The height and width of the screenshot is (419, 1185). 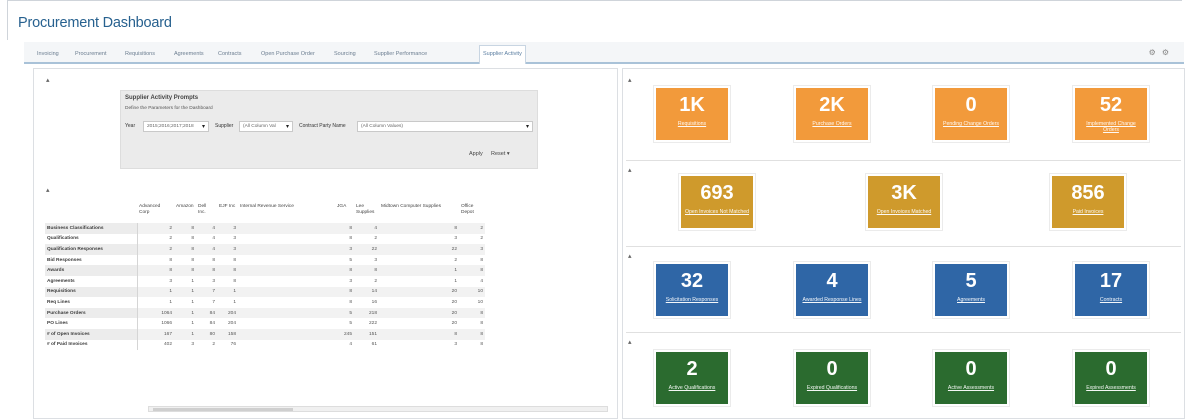 I want to click on table-cell: 158, so click(x=227, y=334).